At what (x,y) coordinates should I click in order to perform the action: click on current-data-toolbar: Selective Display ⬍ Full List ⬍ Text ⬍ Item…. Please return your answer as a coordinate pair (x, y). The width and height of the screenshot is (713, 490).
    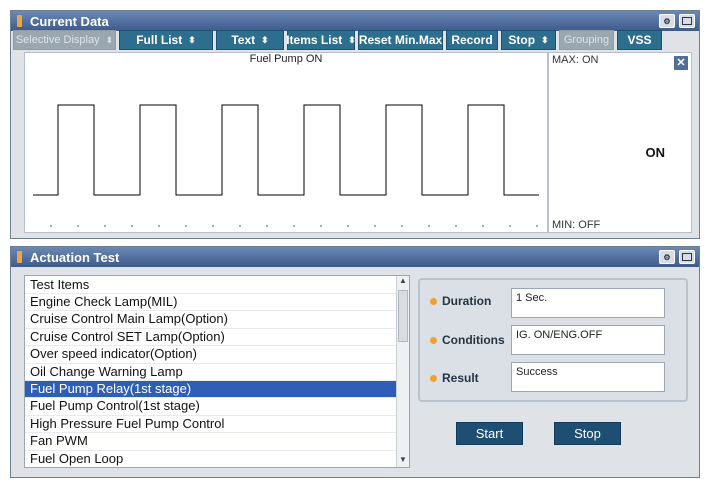
    Looking at the image, I should click on (337, 40).